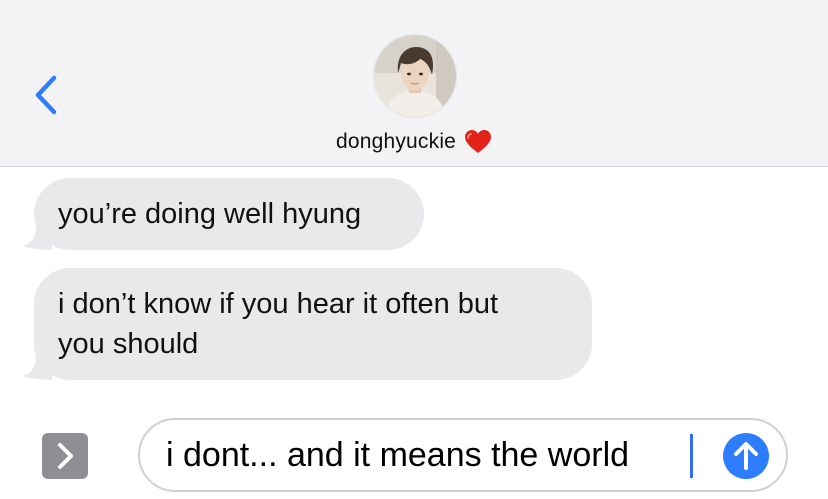  Describe the element at coordinates (396, 141) in the screenshot. I see `contact-name: donghyuckie` at that location.